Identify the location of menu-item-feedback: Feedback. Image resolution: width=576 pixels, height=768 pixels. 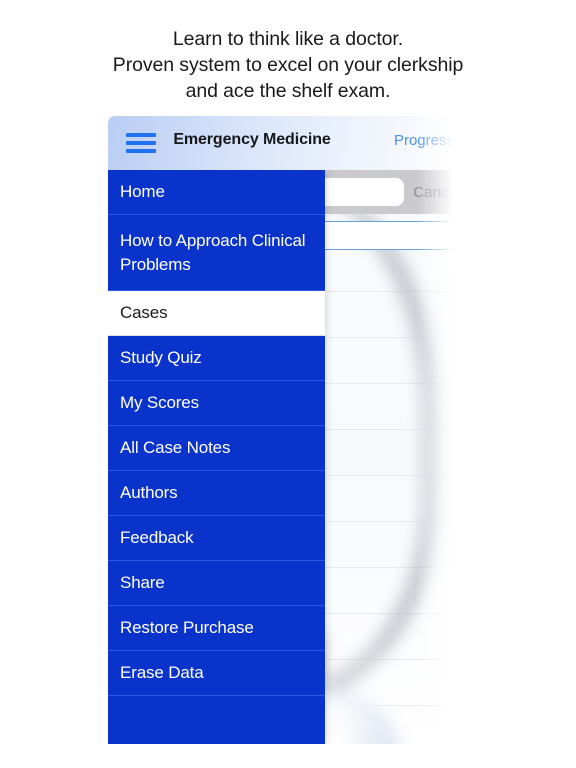
(216, 538).